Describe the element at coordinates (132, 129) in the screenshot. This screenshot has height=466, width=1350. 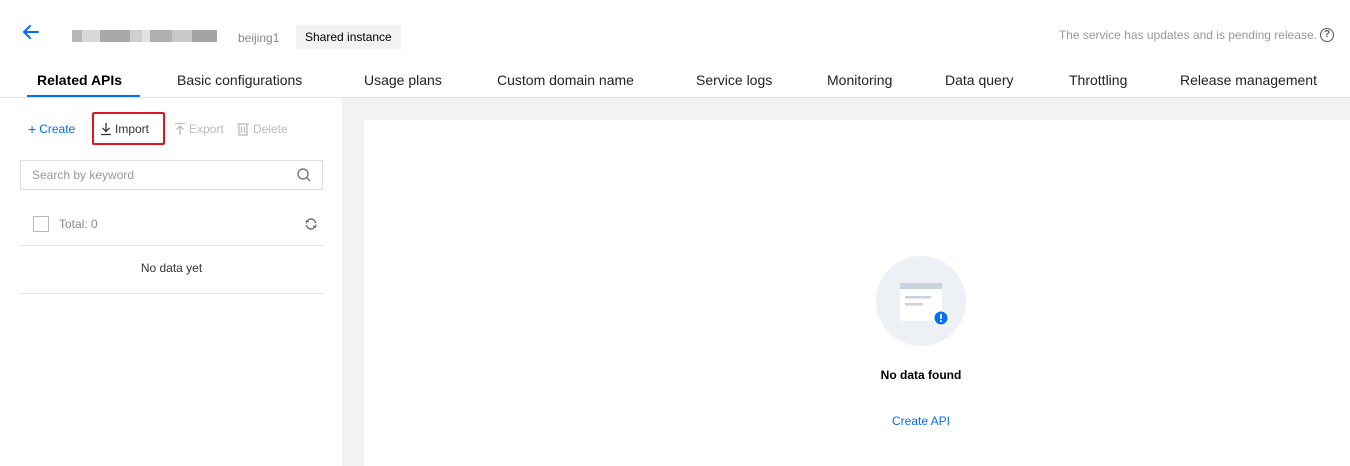
I see `import-label: Import` at that location.